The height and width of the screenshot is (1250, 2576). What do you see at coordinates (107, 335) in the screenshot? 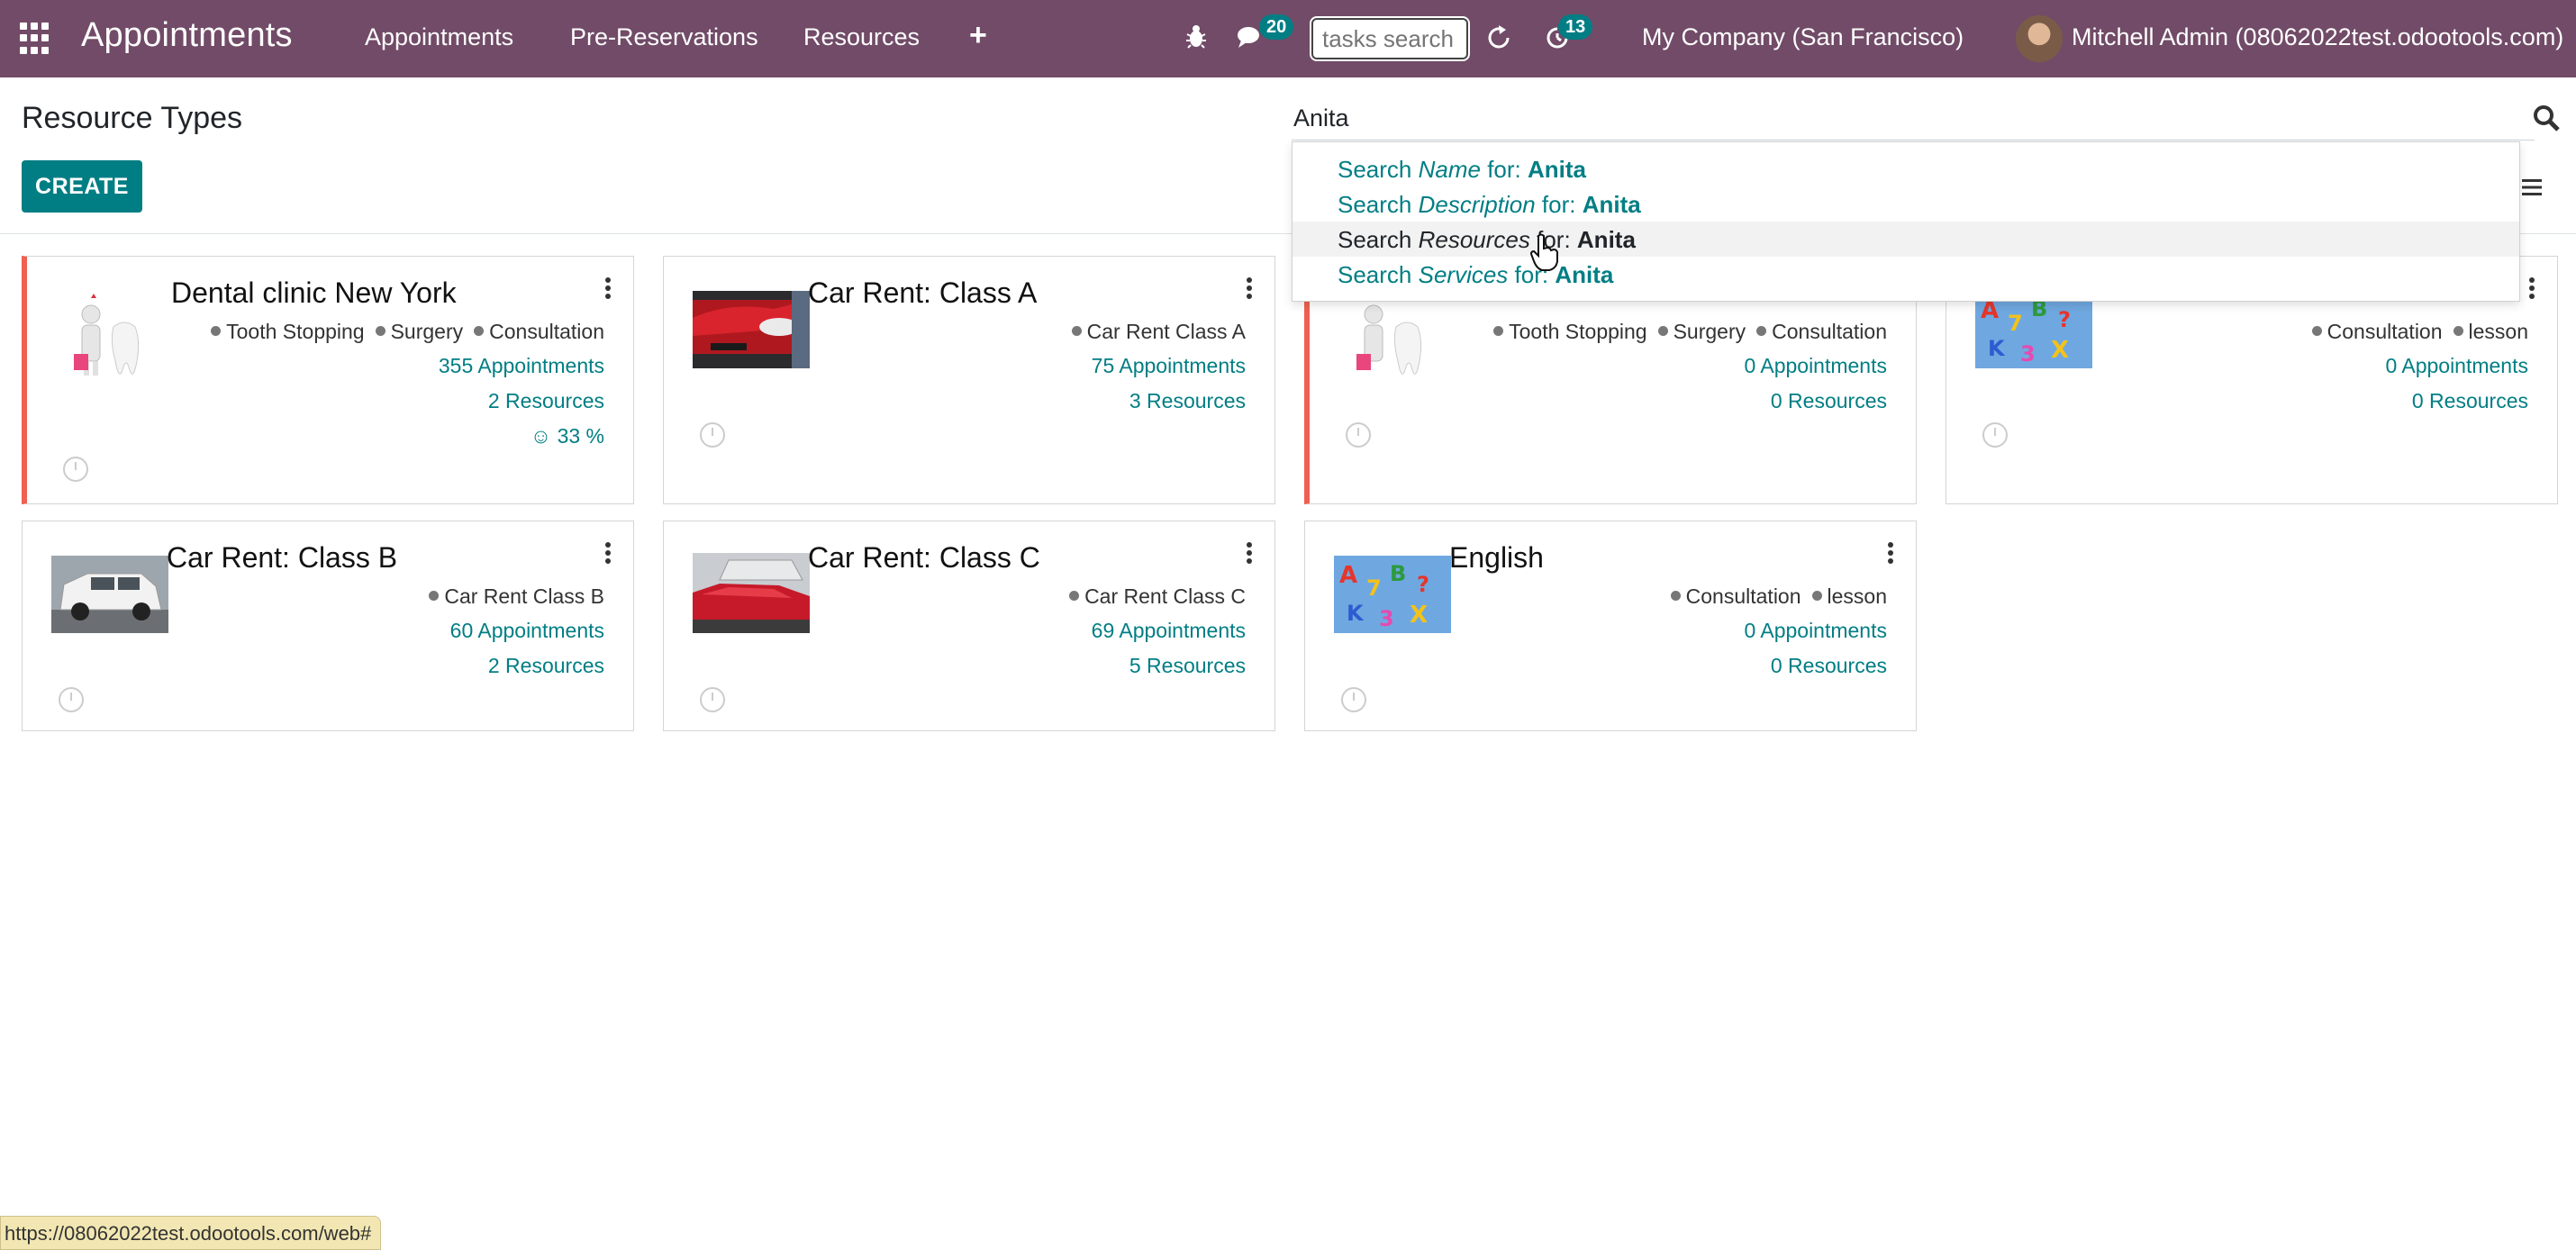
I see `dentist-tooth-image` at bounding box center [107, 335].